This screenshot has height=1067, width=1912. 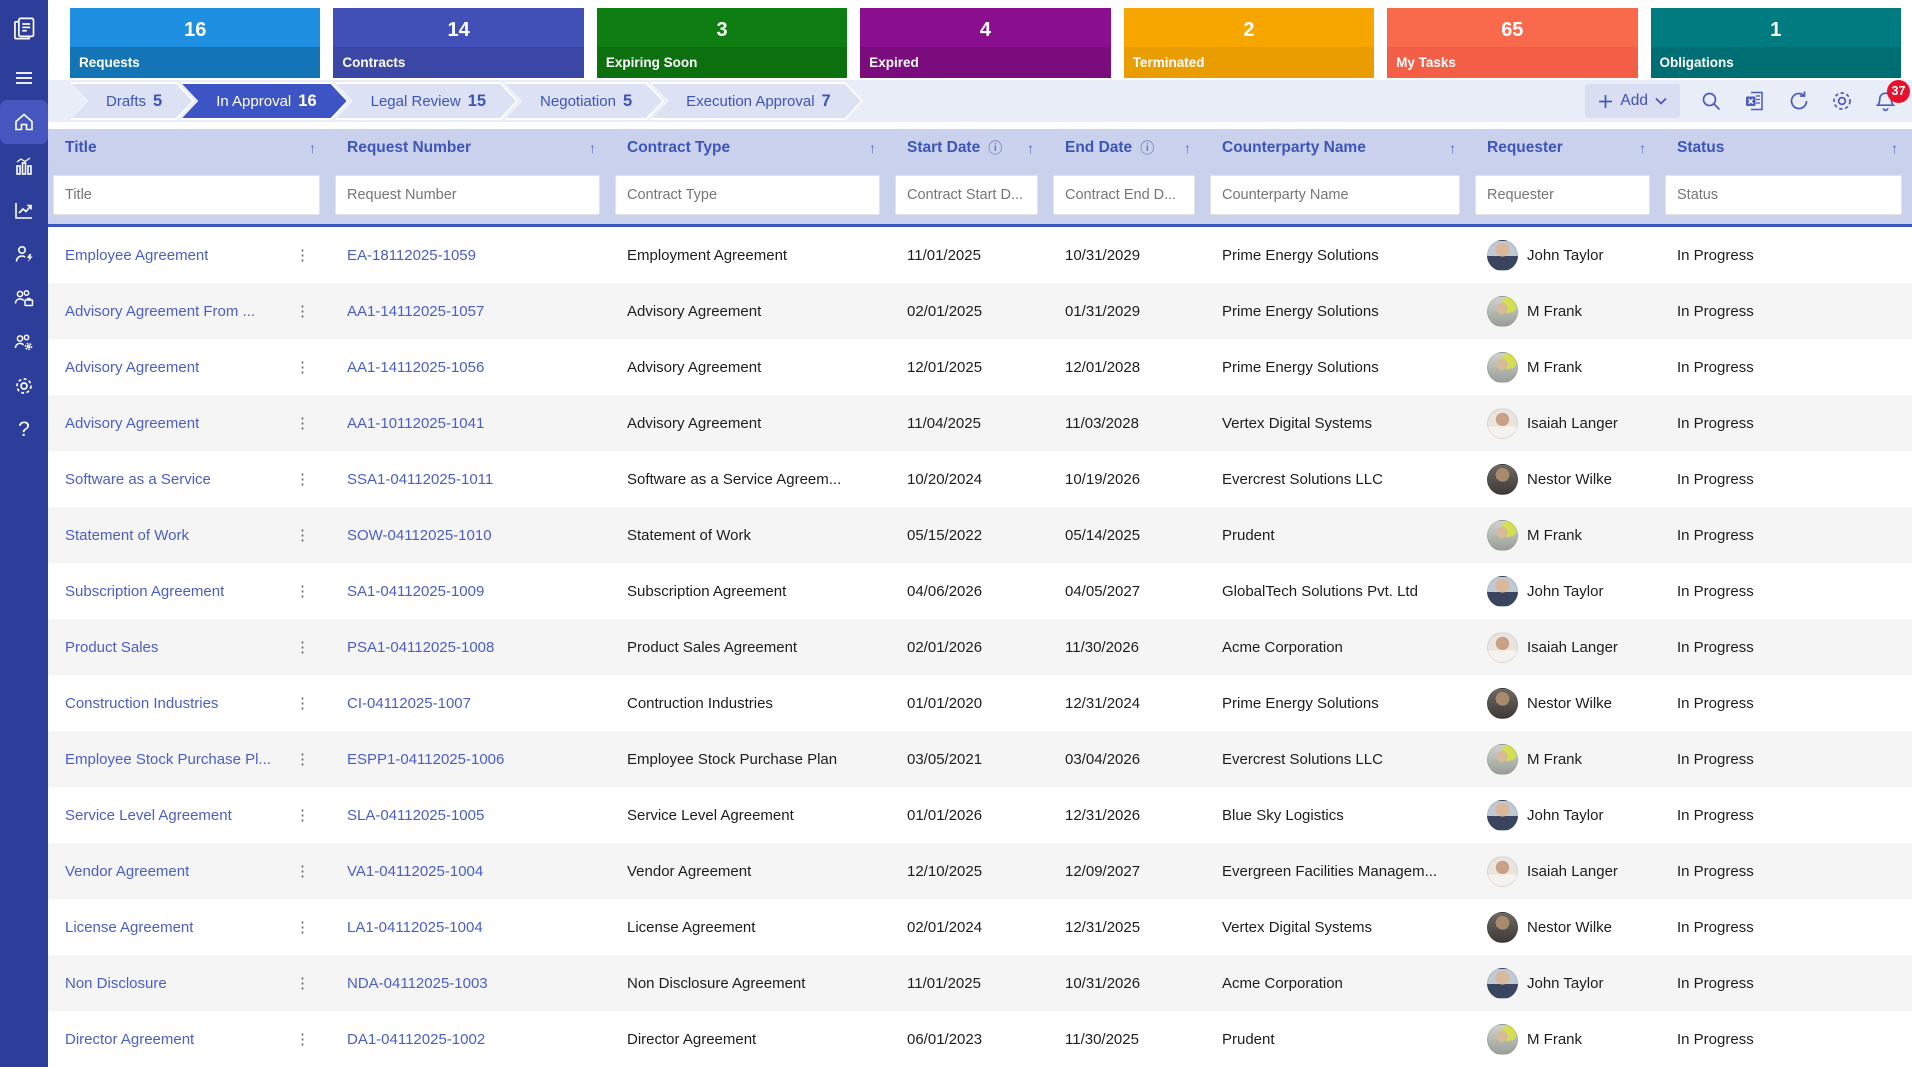 I want to click on stat-card: 1 Obligations, so click(x=1775, y=43).